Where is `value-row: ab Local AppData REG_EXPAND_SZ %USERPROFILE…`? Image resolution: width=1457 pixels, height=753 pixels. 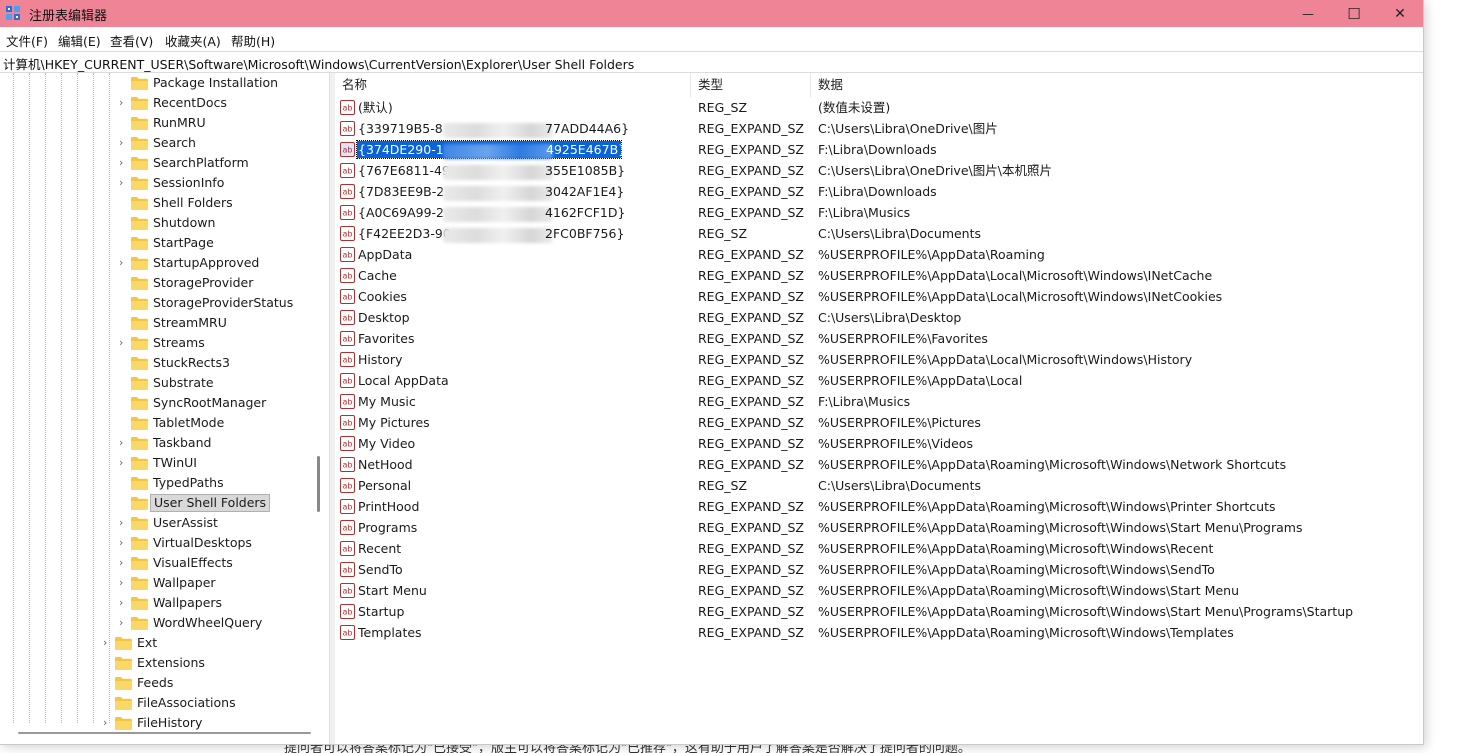
value-row: ab Local AppData REG_EXPAND_SZ %USERPROFILE… is located at coordinates (879, 380).